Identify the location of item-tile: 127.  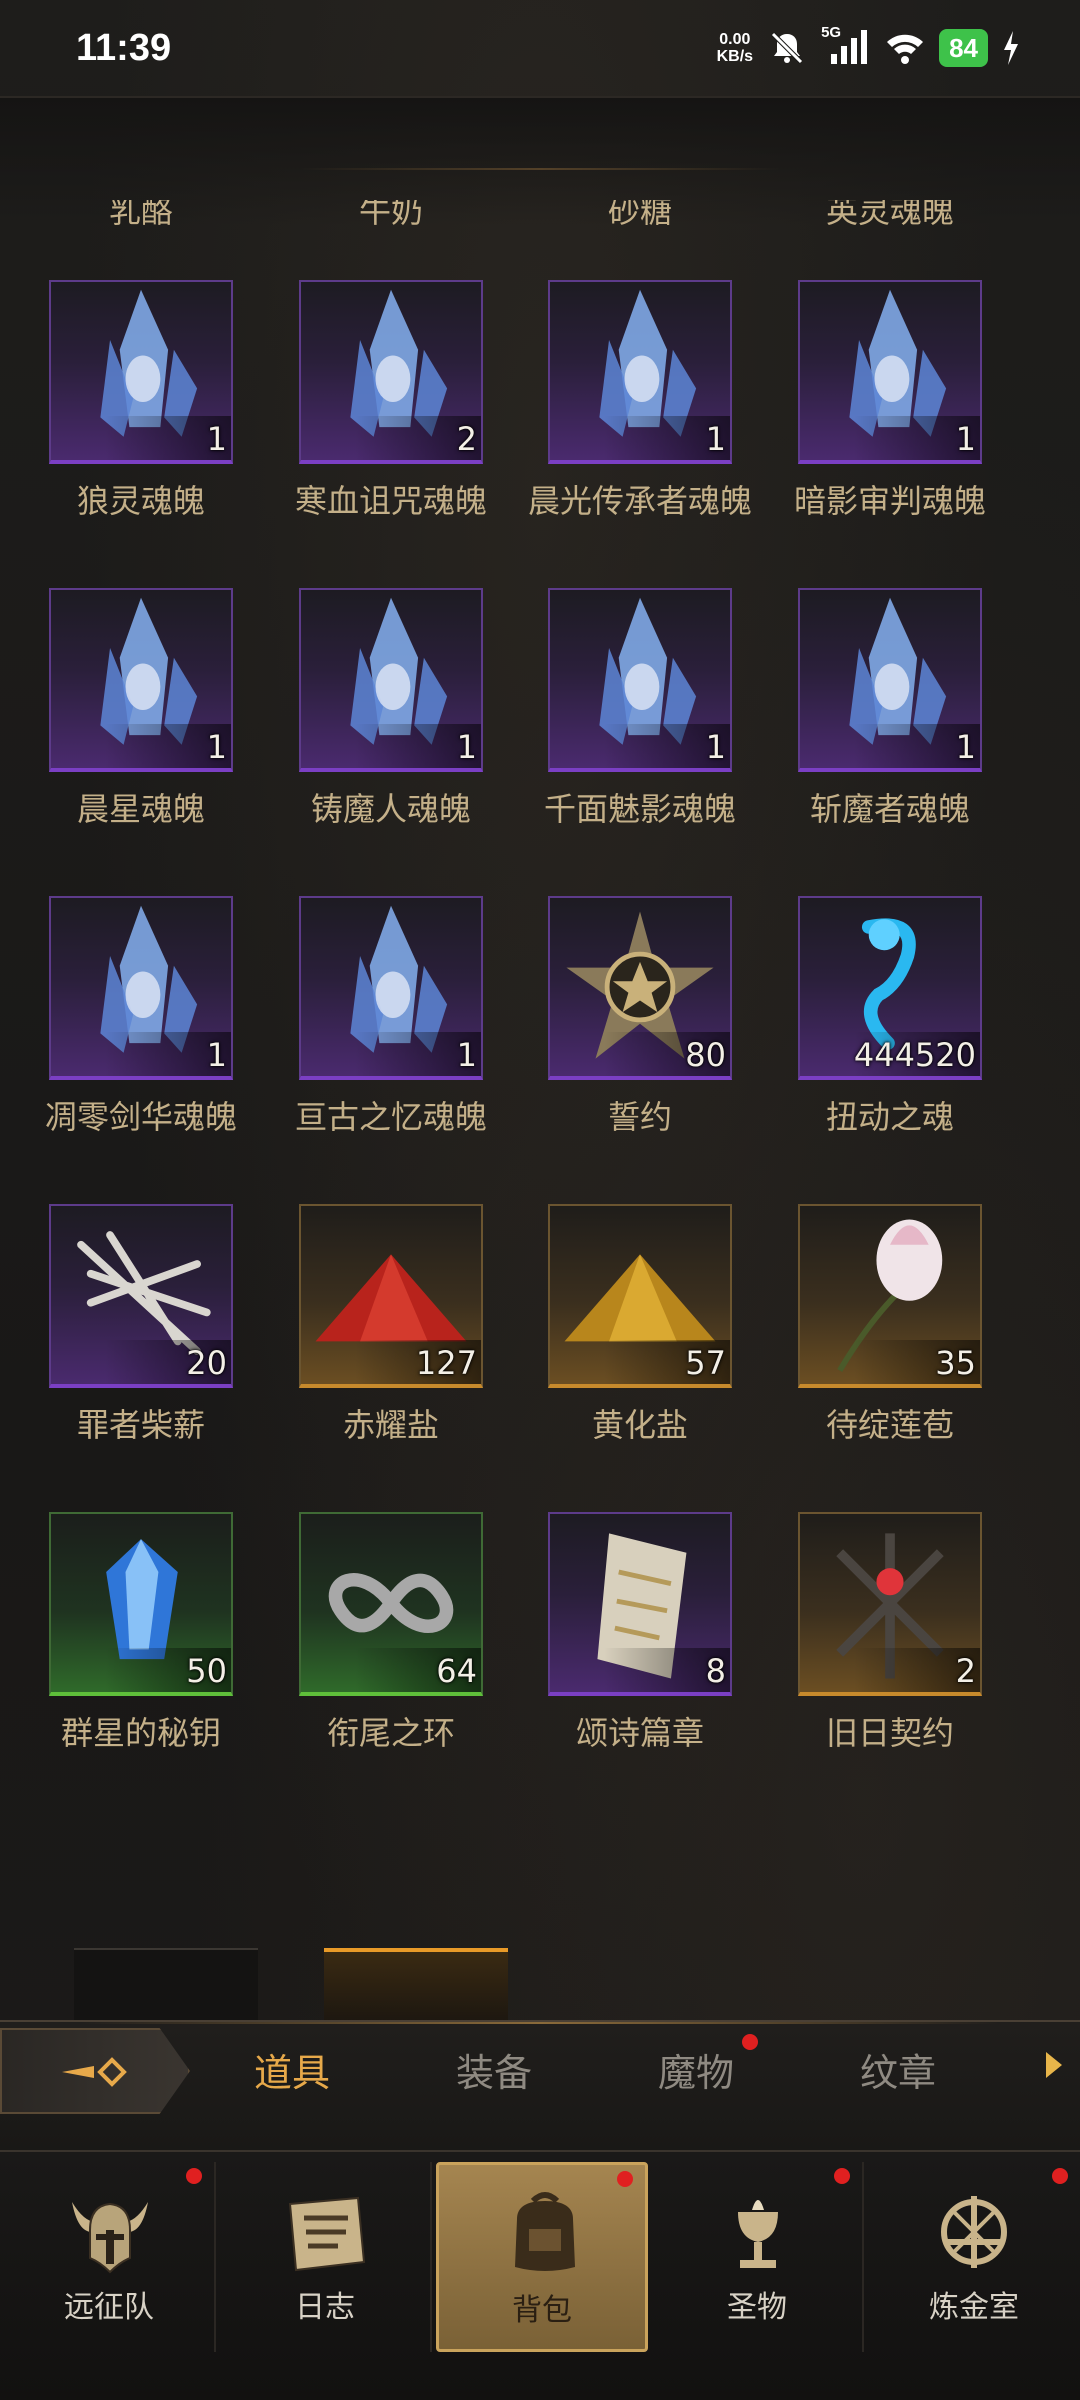
(391, 1296).